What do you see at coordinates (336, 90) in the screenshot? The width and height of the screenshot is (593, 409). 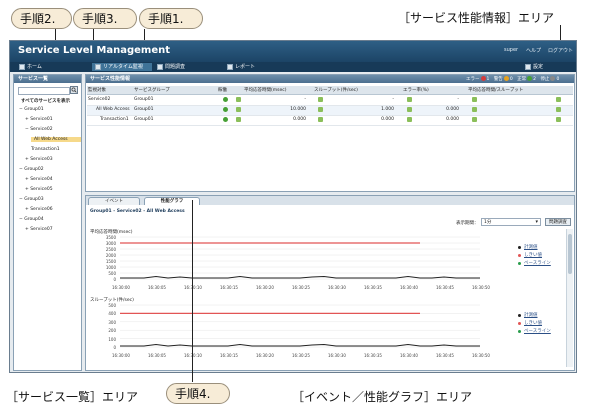 I see `table-header-cell: スループット(件/sec)` at bounding box center [336, 90].